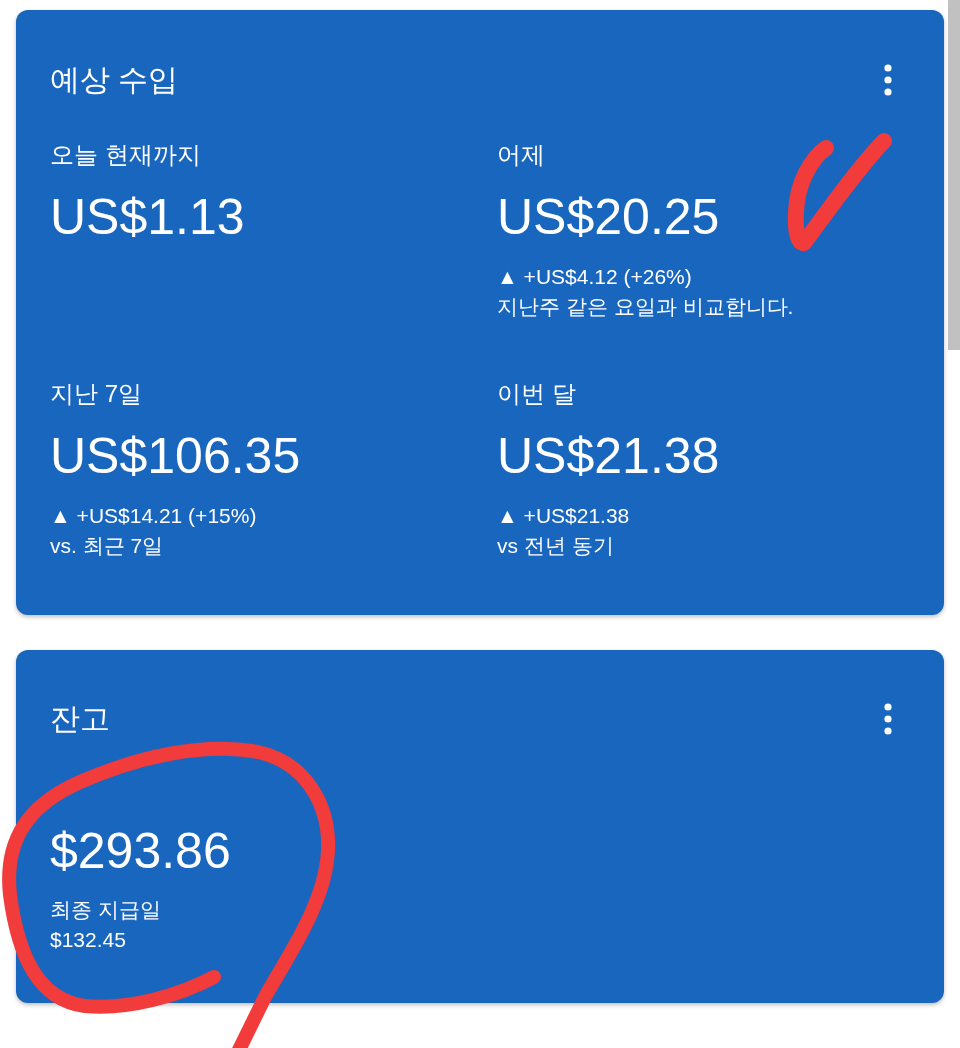 This screenshot has width=960, height=1048. What do you see at coordinates (114, 80) in the screenshot?
I see `card-title: 예상 수입` at bounding box center [114, 80].